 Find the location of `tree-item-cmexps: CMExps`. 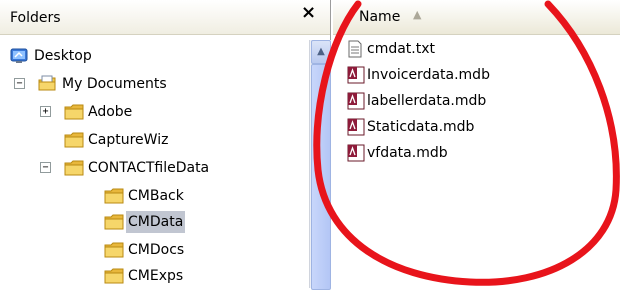

tree-item-cmexps: CMExps is located at coordinates (150, 276).